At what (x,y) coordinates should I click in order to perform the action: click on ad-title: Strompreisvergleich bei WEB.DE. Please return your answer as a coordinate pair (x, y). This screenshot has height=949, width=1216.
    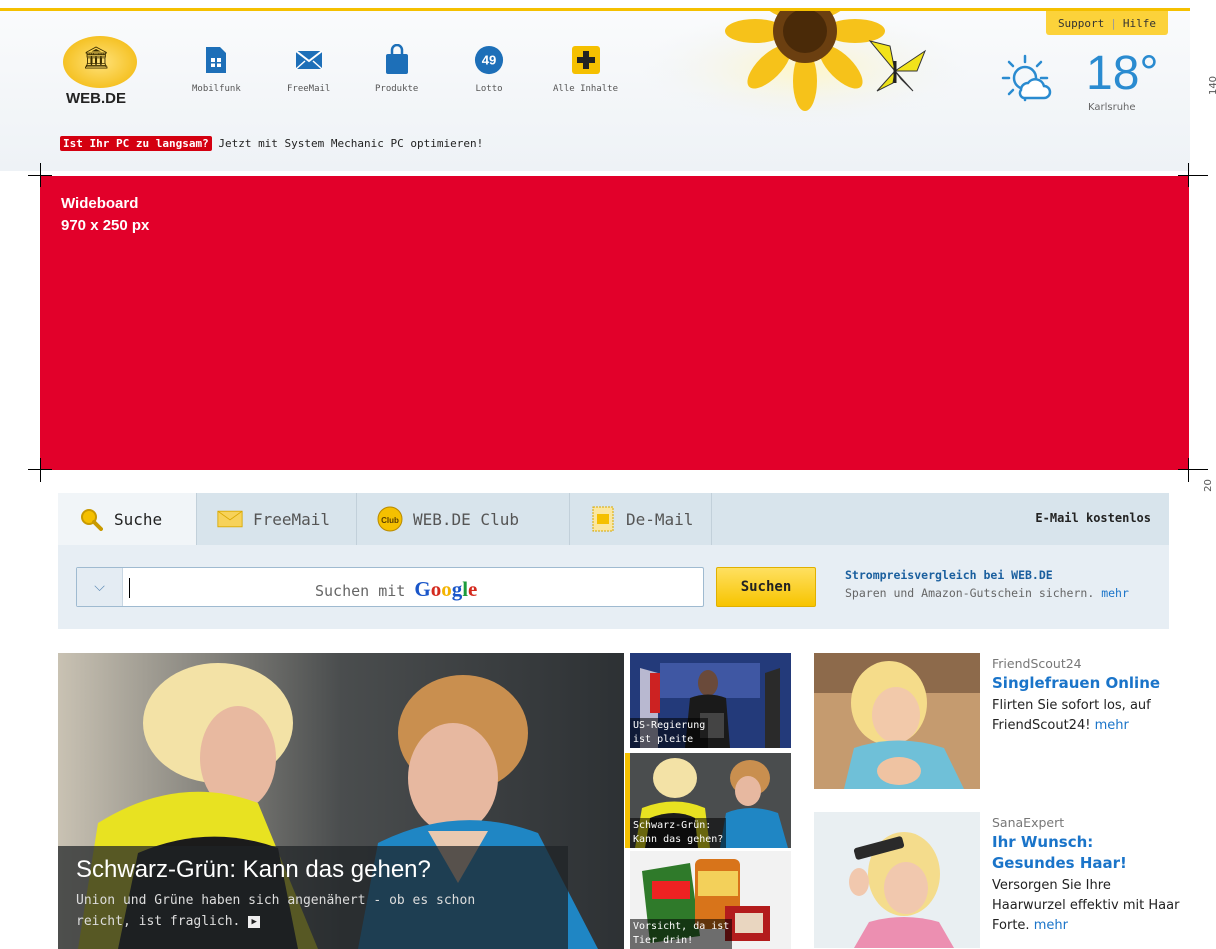
    Looking at the image, I should click on (987, 575).